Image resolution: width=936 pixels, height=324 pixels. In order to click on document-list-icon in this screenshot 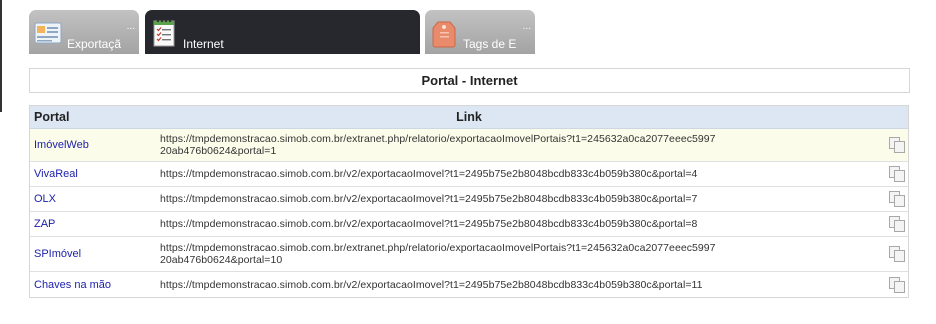, I will do `click(48, 33)`.